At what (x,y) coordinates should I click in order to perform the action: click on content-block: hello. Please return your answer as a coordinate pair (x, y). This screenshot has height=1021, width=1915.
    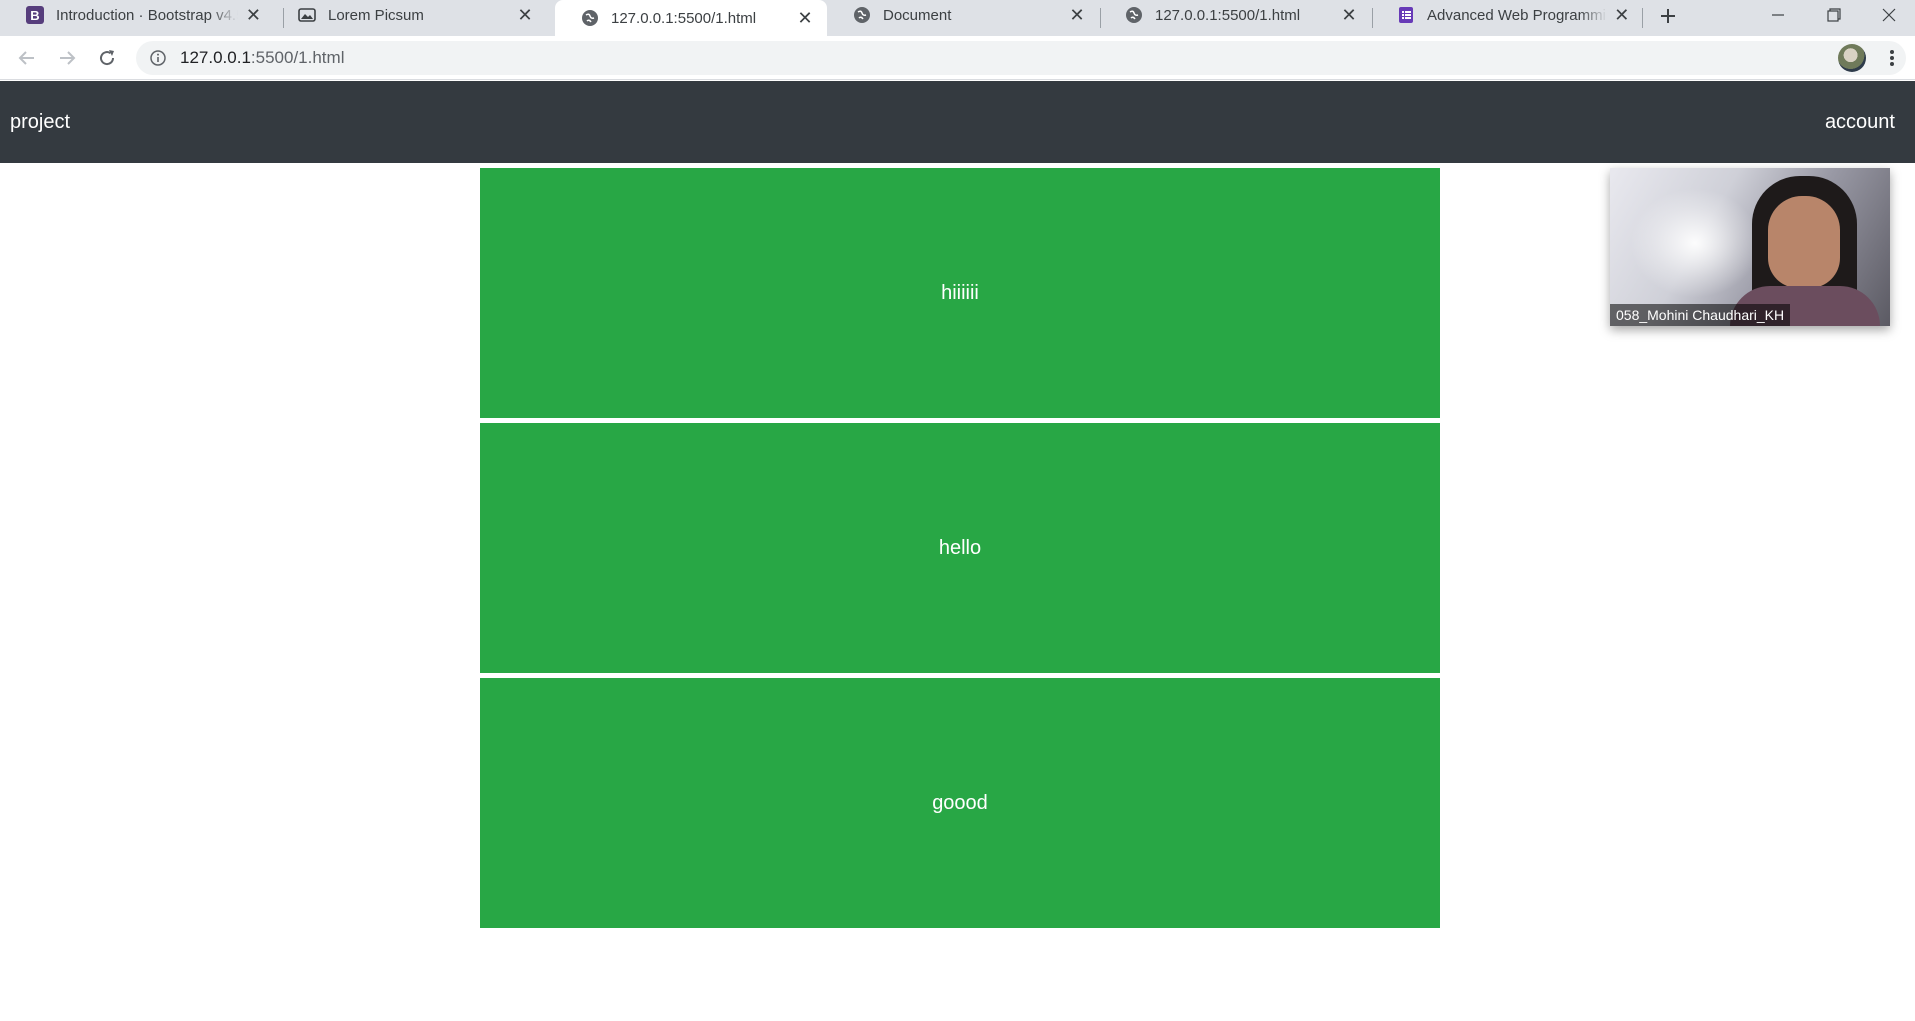
    Looking at the image, I should click on (960, 548).